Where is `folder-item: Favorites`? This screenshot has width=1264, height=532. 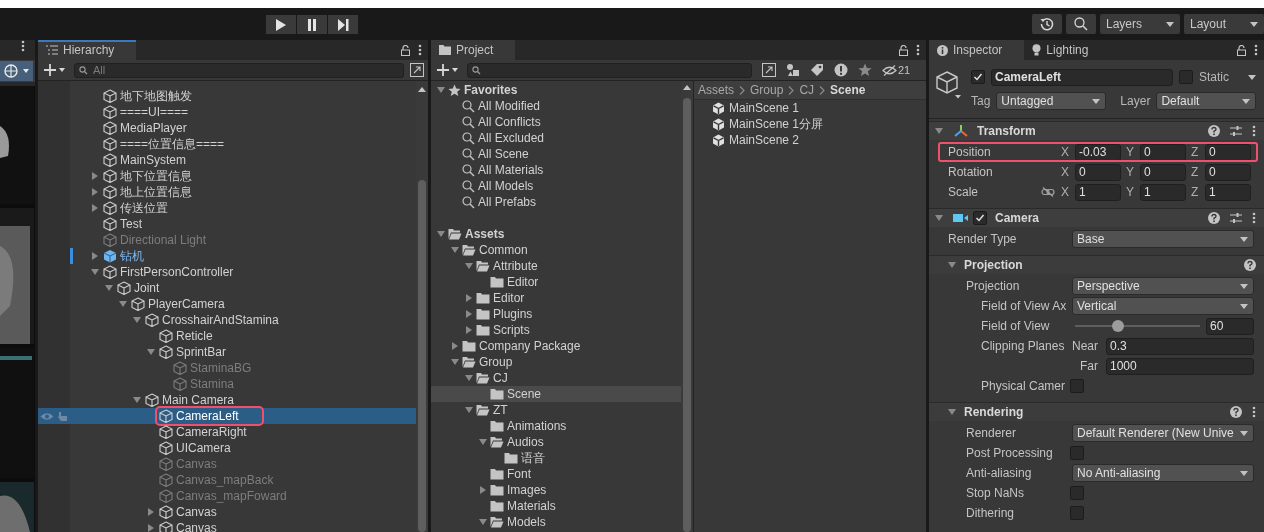 folder-item: Favorites is located at coordinates (491, 90).